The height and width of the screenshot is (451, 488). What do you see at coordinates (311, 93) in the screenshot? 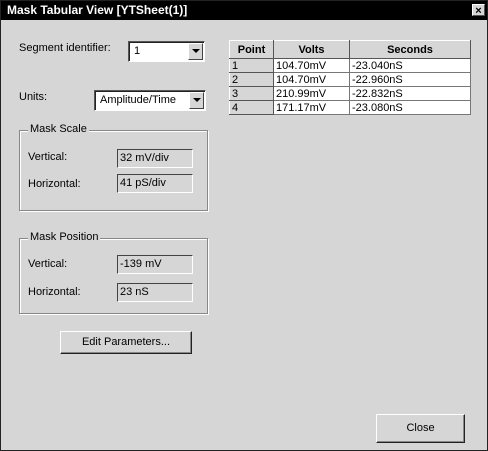
I see `table-cell-volts: 210.99mV` at bounding box center [311, 93].